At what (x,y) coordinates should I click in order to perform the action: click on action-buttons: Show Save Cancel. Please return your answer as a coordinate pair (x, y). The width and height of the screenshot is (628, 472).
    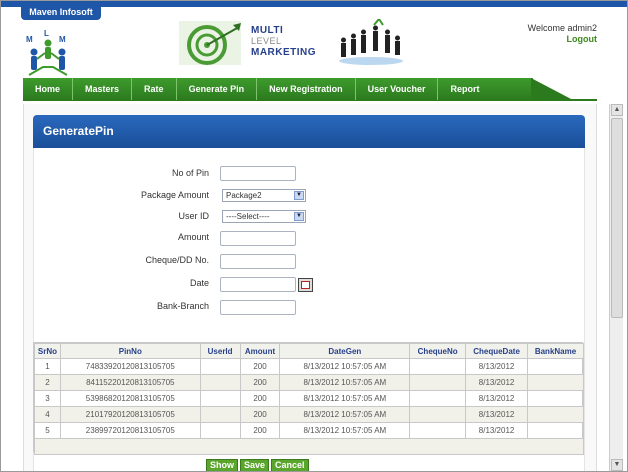
    Looking at the image, I should click on (257, 465).